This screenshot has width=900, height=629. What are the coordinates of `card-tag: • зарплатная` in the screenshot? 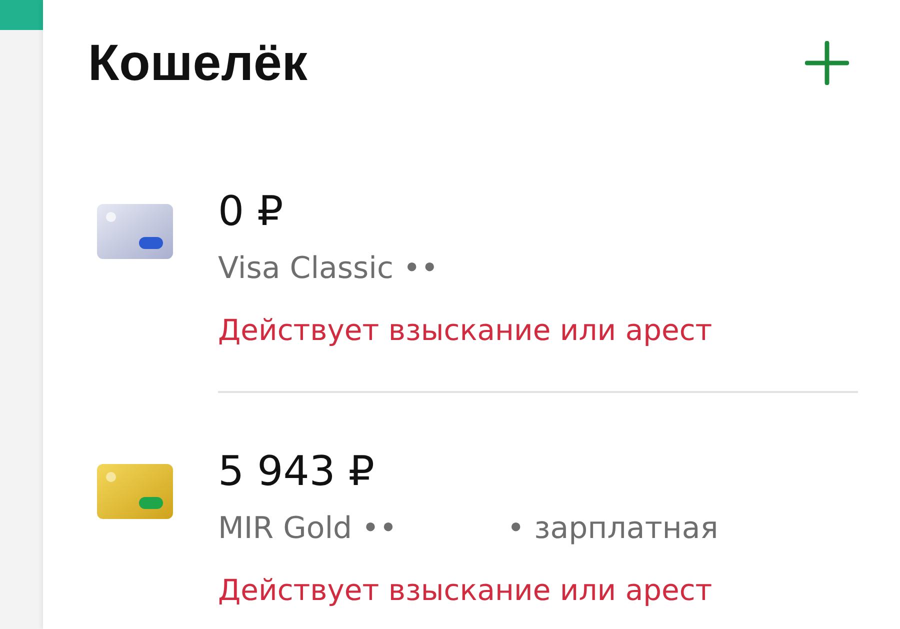 It's located at (612, 529).